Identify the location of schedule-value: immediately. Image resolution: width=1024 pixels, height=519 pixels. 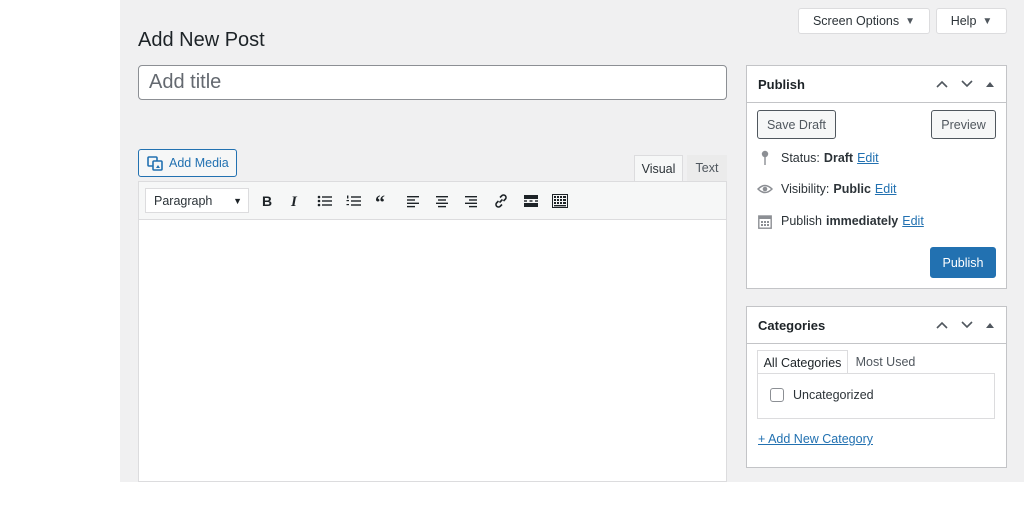
(862, 221).